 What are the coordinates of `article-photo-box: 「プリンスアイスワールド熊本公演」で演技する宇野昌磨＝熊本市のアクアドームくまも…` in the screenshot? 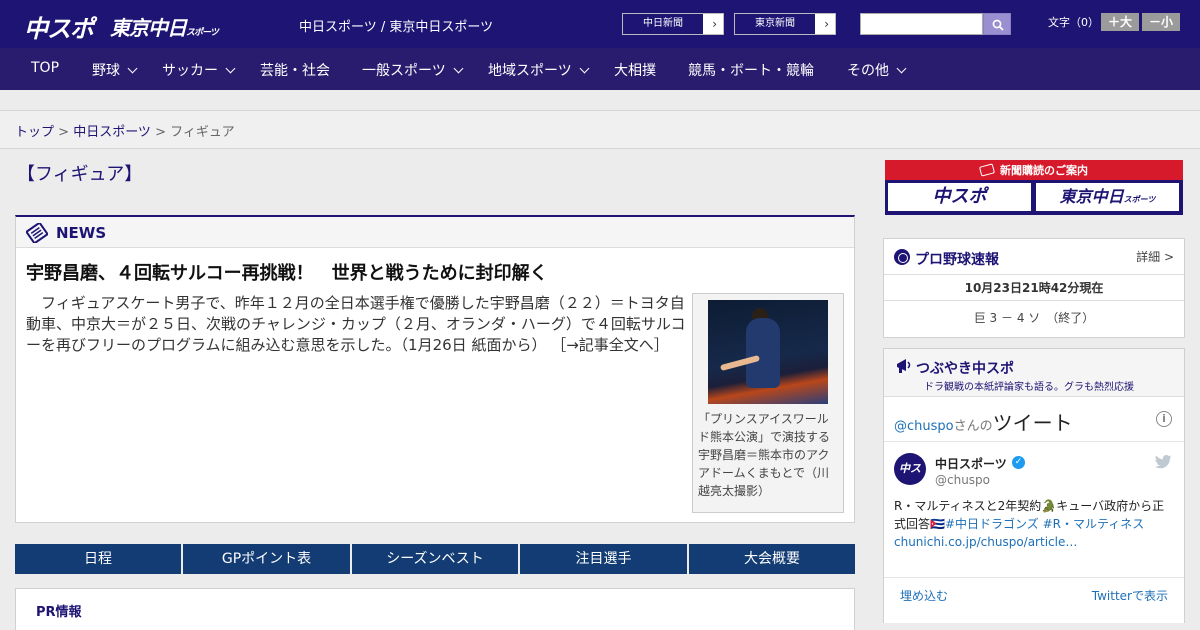 It's located at (768, 403).